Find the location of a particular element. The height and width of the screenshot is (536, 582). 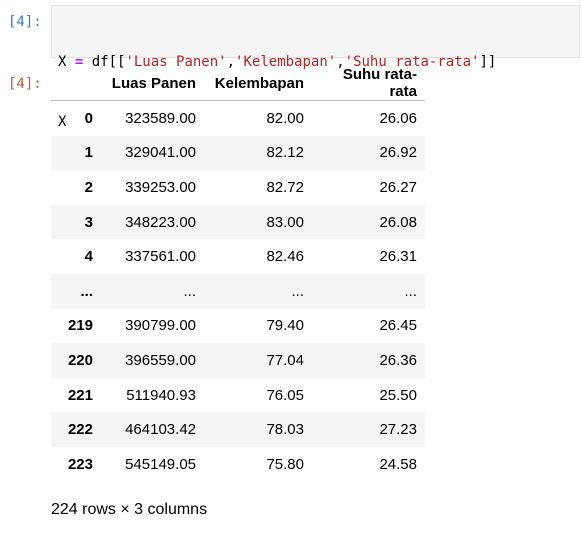

table-cell: 329041.00 is located at coordinates (160, 153).